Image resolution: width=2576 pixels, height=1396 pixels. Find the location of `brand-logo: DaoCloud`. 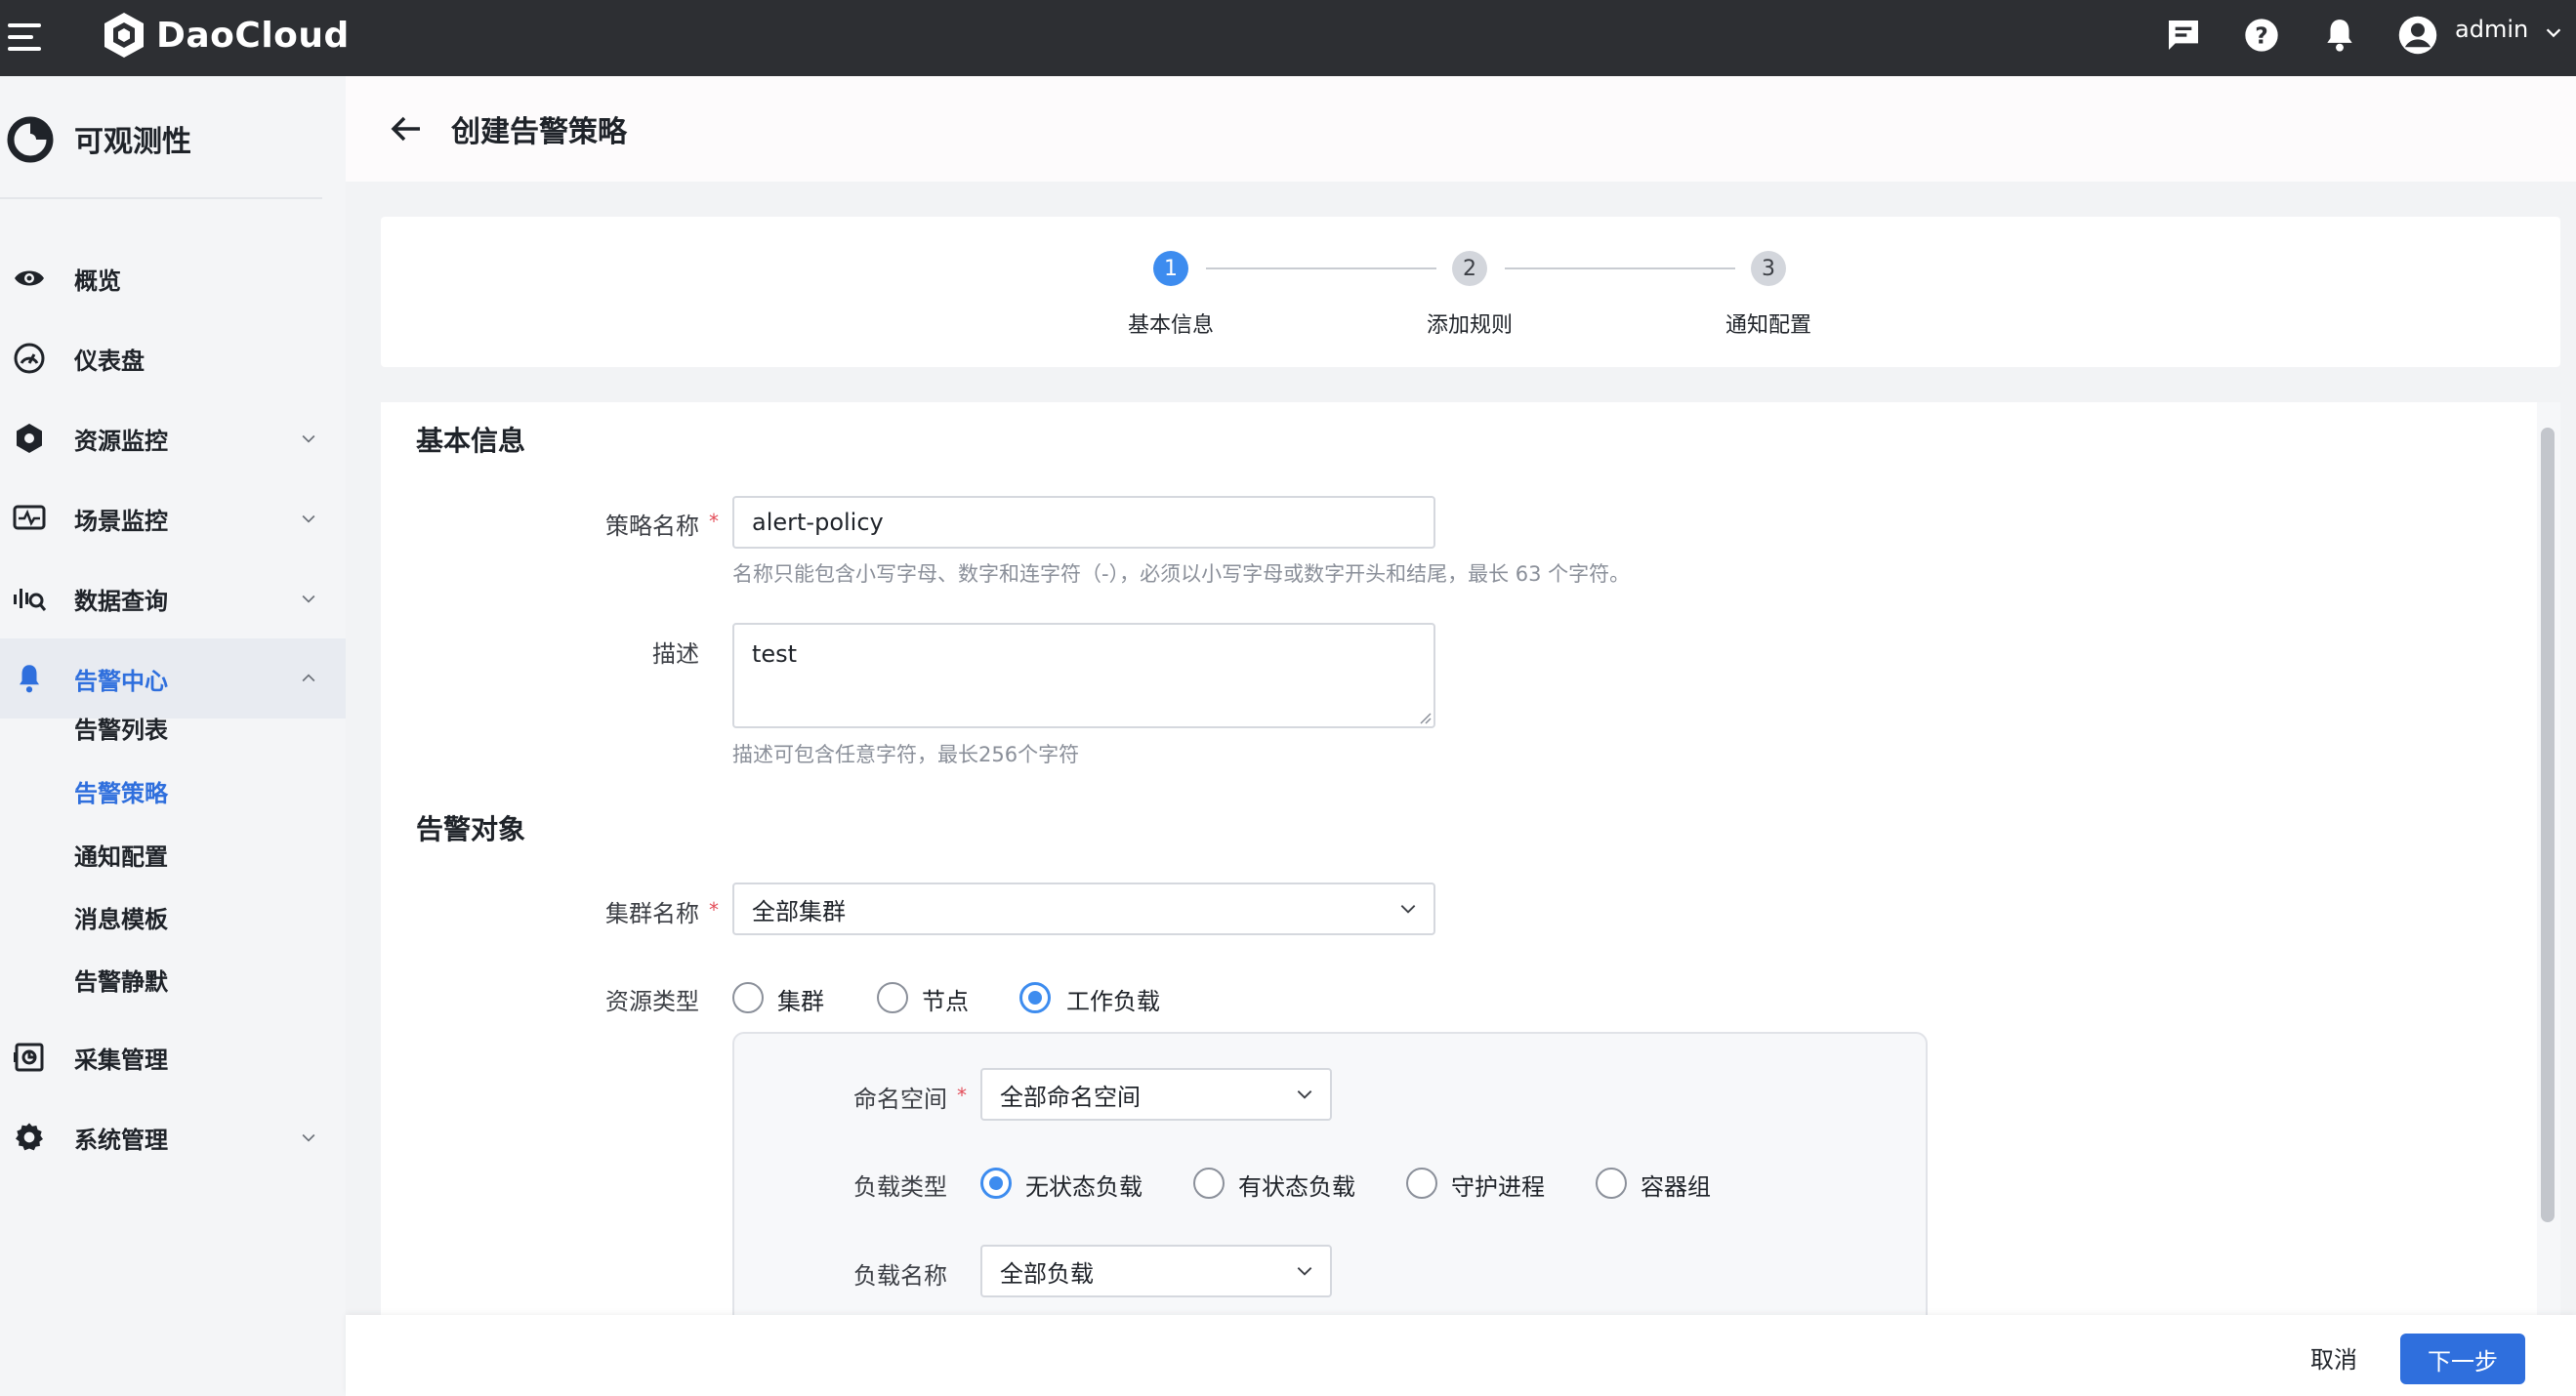

brand-logo: DaoCloud is located at coordinates (226, 35).